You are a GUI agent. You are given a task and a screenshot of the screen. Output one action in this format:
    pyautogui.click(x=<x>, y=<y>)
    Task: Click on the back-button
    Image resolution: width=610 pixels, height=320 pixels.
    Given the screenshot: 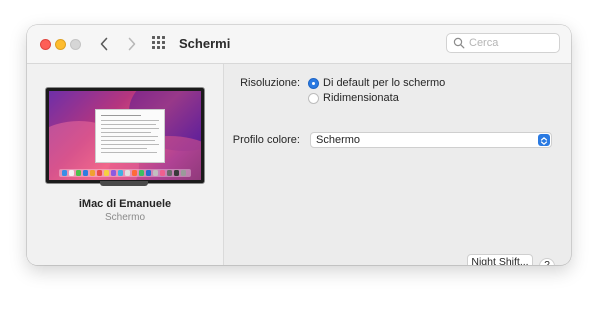 What is the action you would take?
    pyautogui.click(x=104, y=44)
    